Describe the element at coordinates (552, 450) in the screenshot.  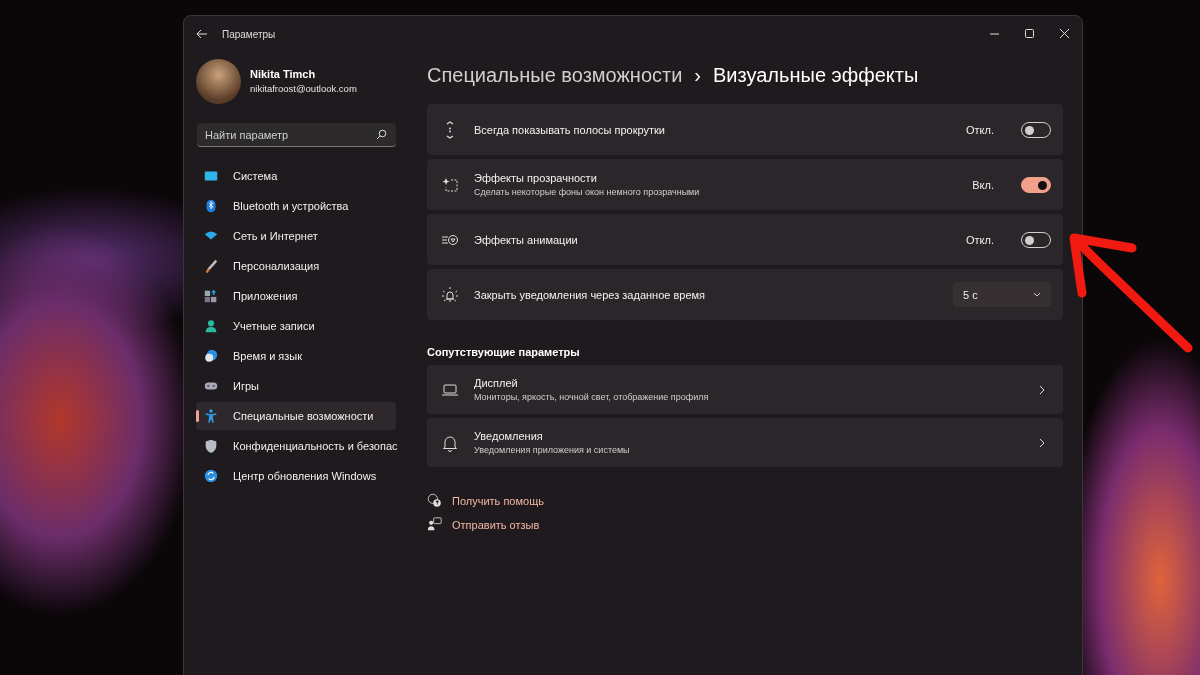
I see `setting-description: Уведомления приложения и системы` at that location.